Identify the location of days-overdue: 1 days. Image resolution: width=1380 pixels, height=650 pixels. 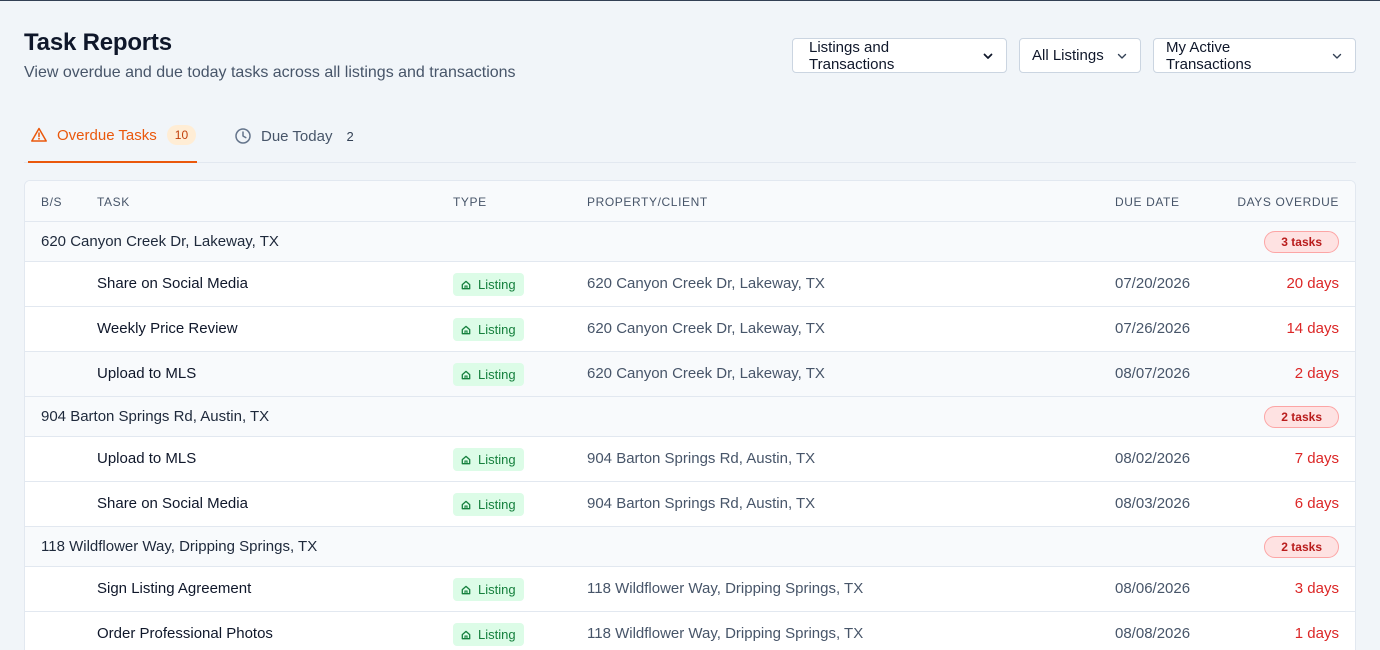
(1316, 633).